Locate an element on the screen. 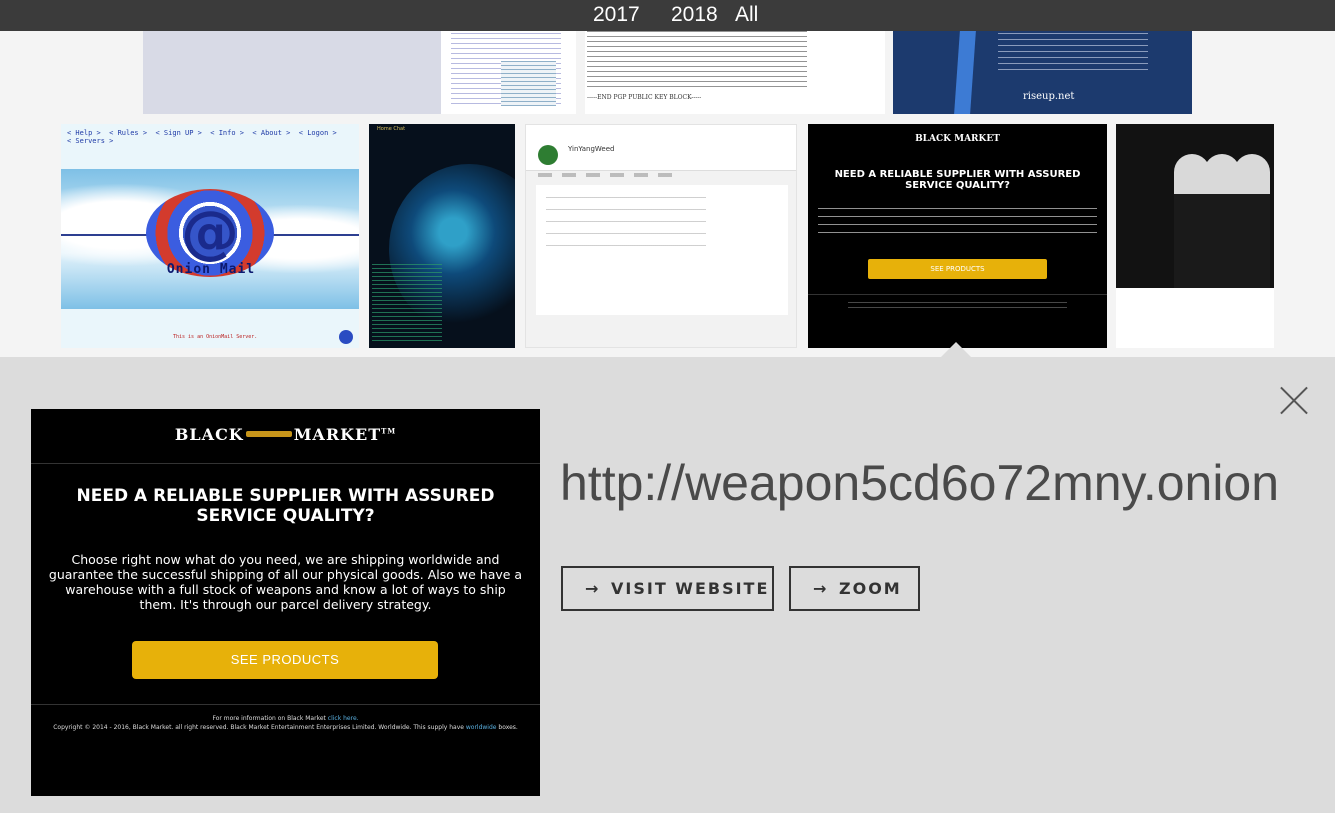  year-filter-2018: 2018 is located at coordinates (694, 15).